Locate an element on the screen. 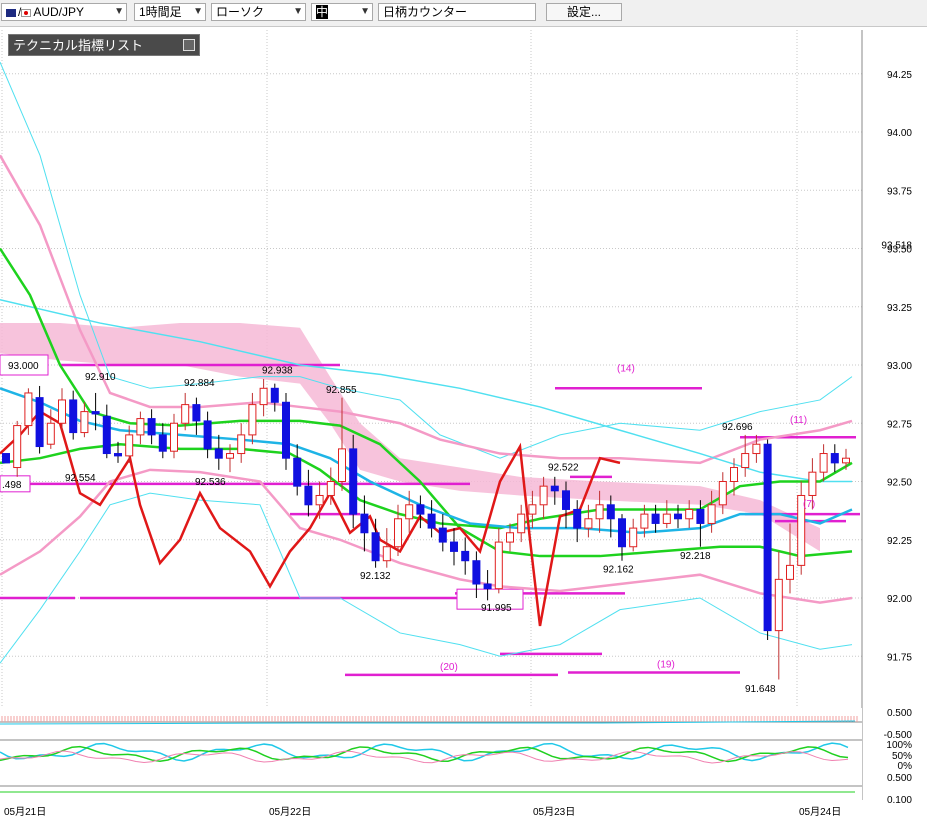 This screenshot has height=826, width=927. style-label: 中 is located at coordinates (322, 12).